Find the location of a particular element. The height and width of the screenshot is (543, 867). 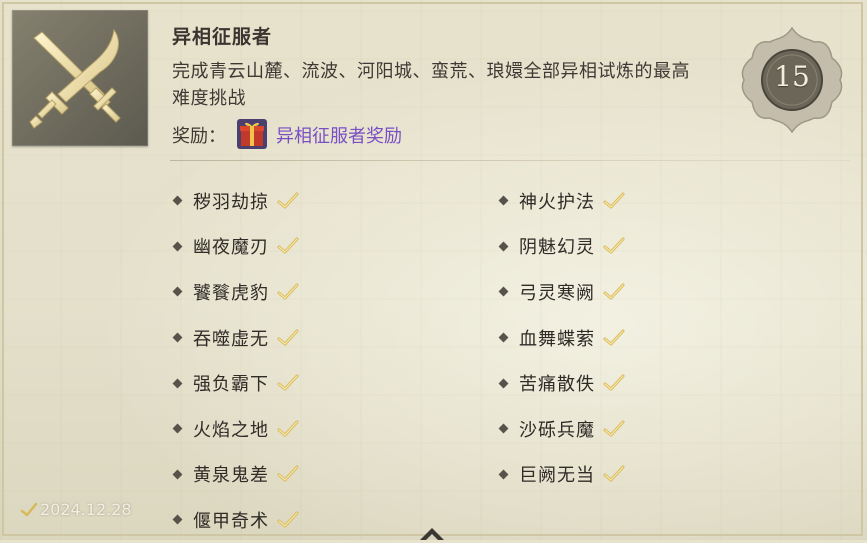

list-item: 苦痛散佚 is located at coordinates (560, 383).